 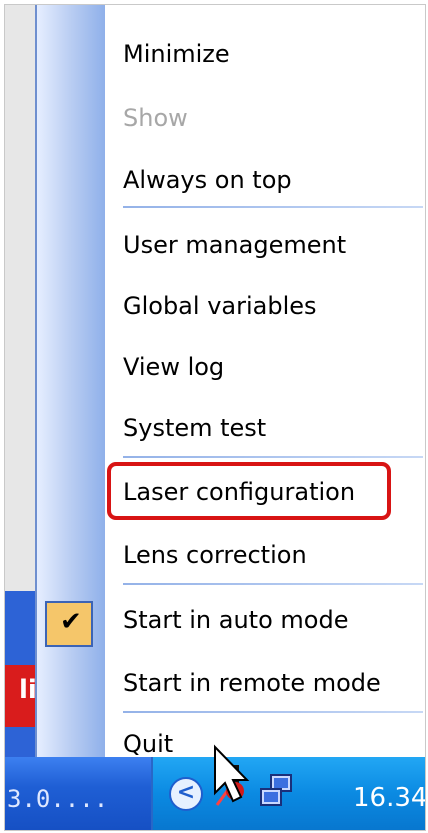 I want to click on clock: 16.34, so click(x=389, y=798).